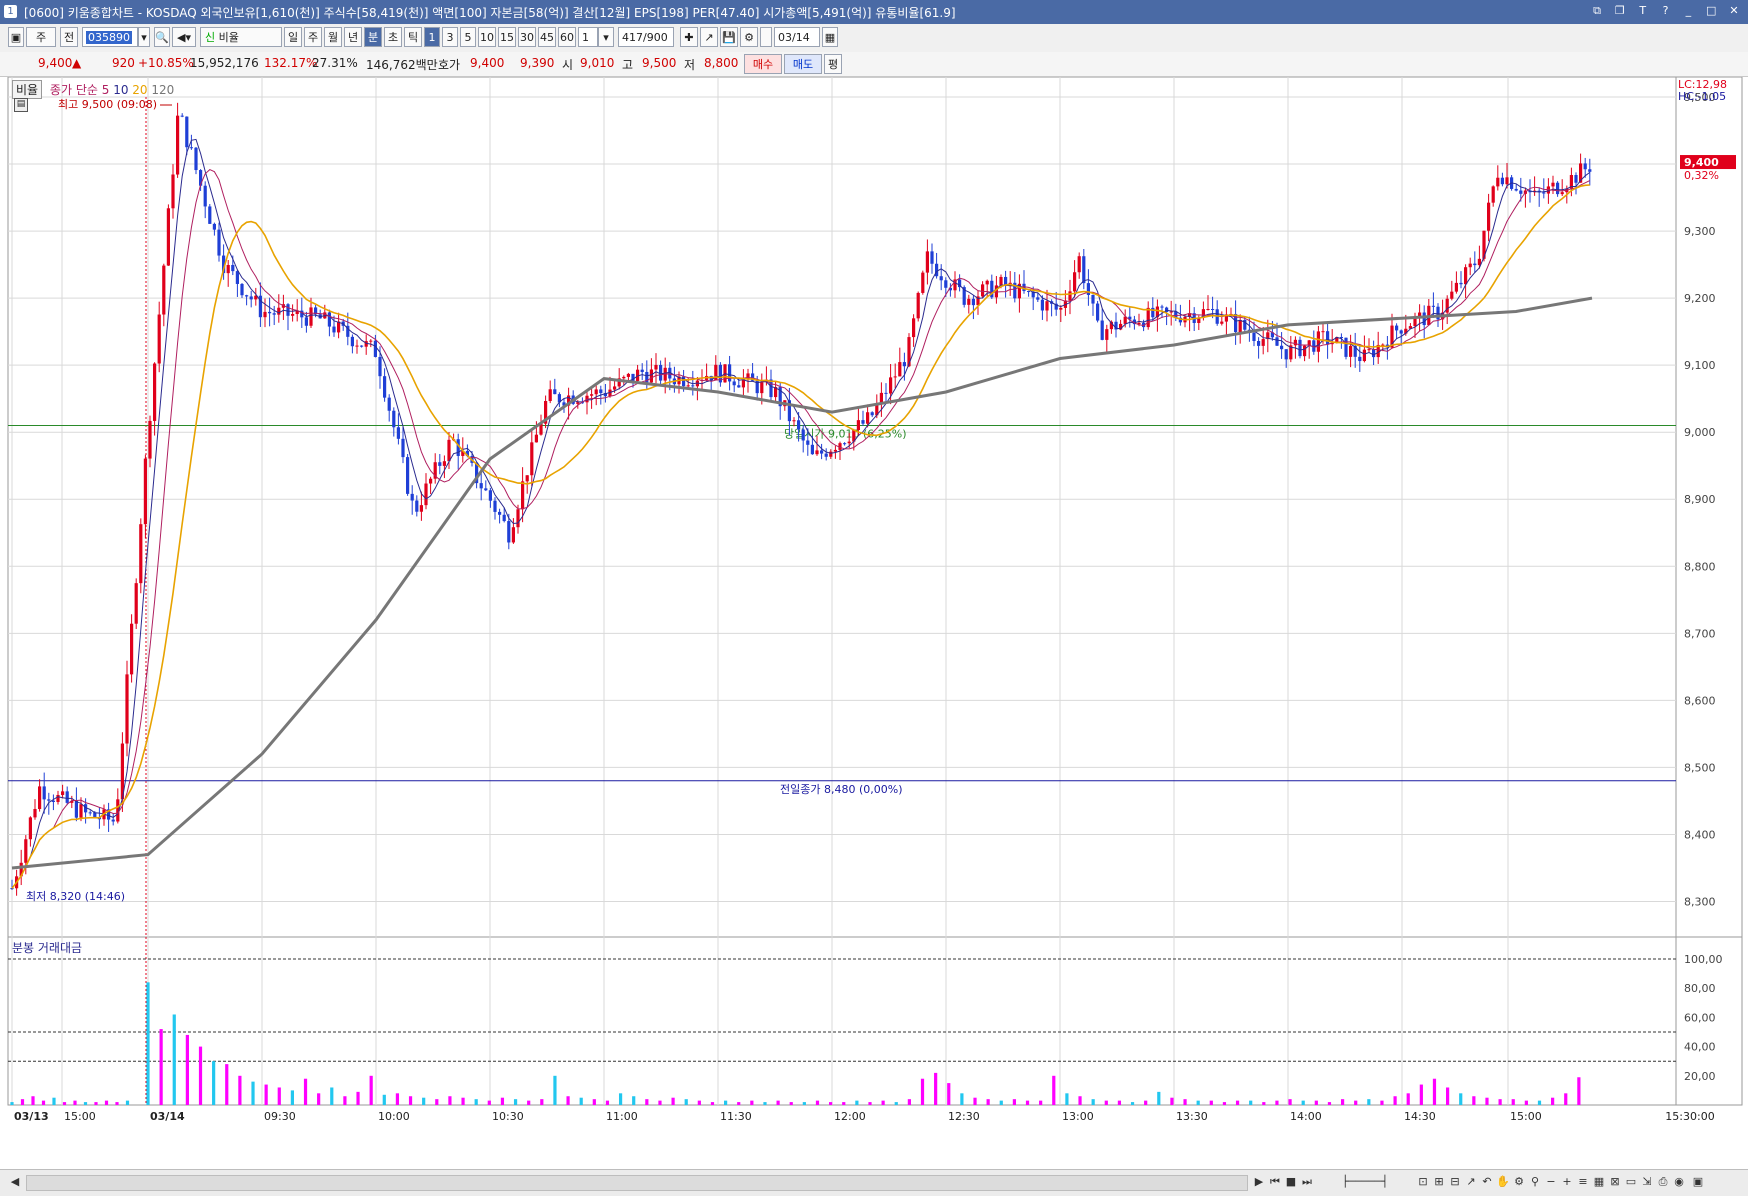  Describe the element at coordinates (1535, 1182) in the screenshot. I see `magnifier-icon: ⚲` at that location.